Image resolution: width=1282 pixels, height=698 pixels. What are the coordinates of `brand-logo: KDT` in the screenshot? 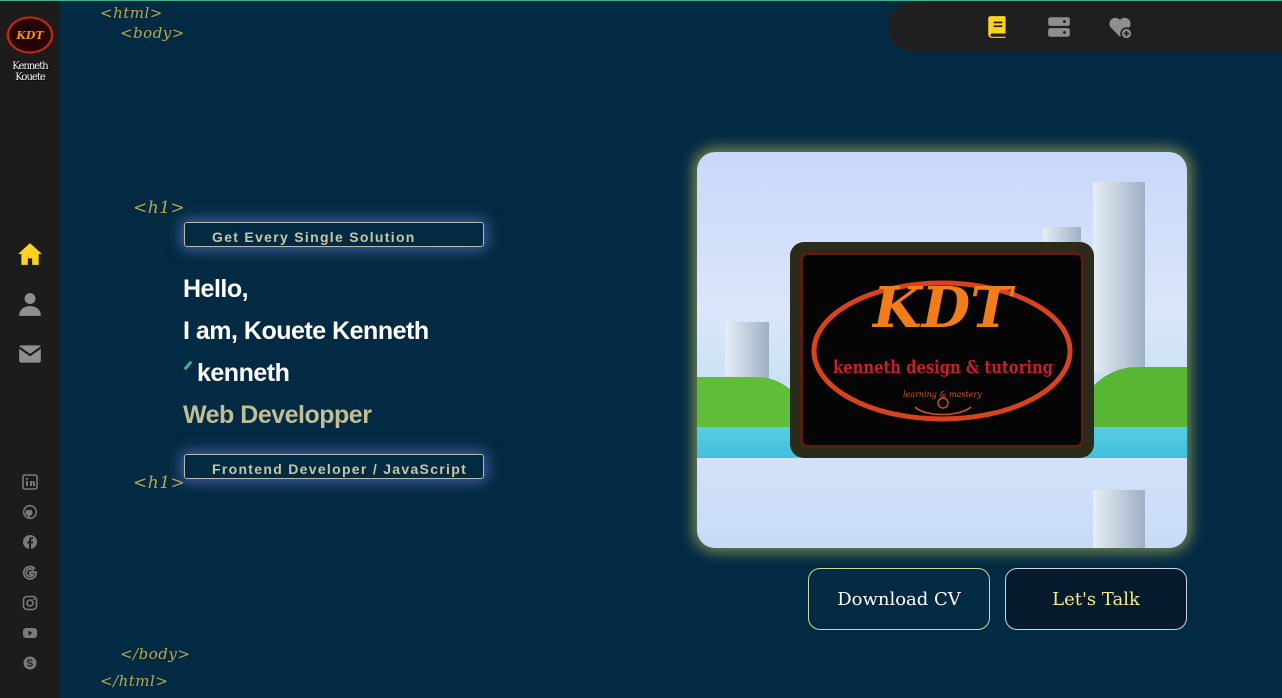 It's located at (30, 35).